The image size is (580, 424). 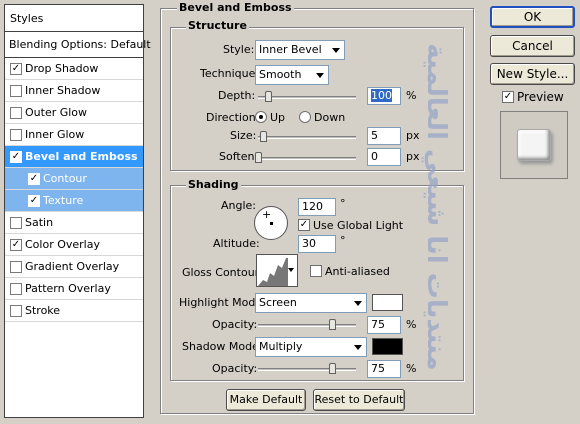 What do you see at coordinates (74, 157) in the screenshot?
I see `style-item-bevel-and-emboss: ✓ Bevel and Emboss` at bounding box center [74, 157].